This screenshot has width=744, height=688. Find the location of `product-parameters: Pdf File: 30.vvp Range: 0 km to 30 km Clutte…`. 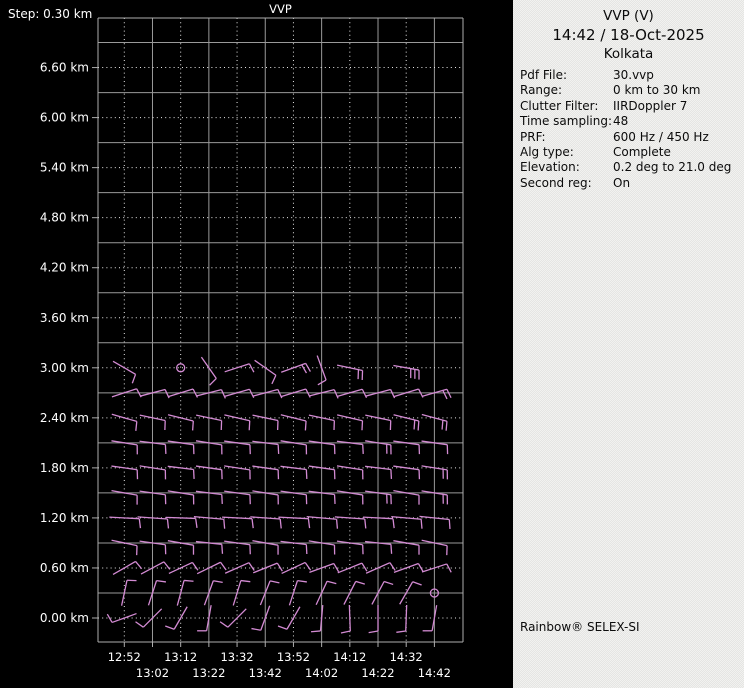

product-parameters: Pdf File: 30.vvp Range: 0 km to 30 km Clutte… is located at coordinates (630, 129).